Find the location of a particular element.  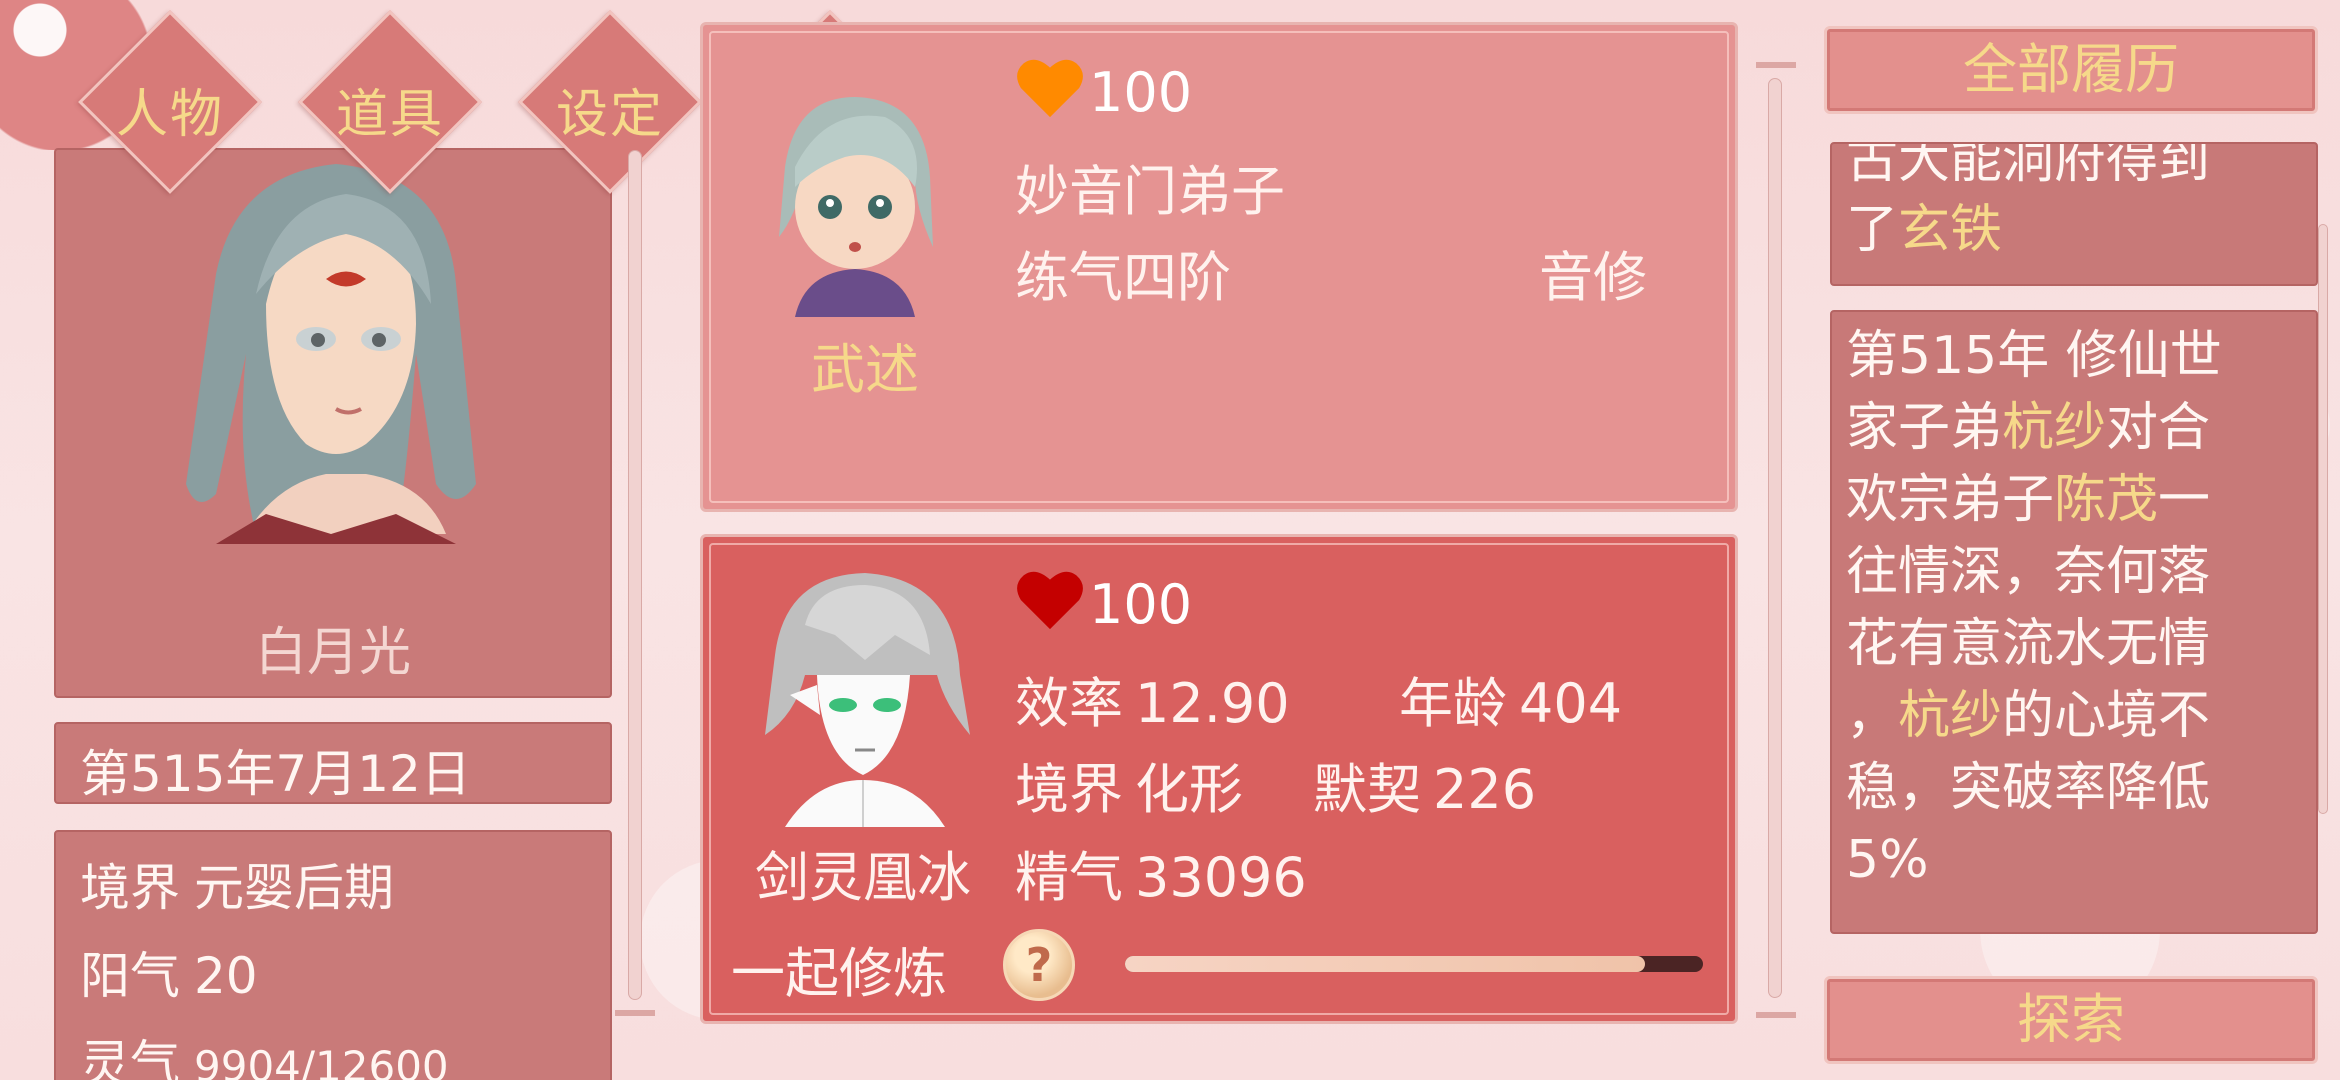

bond-stat: 默契 226 is located at coordinates (1424, 784).